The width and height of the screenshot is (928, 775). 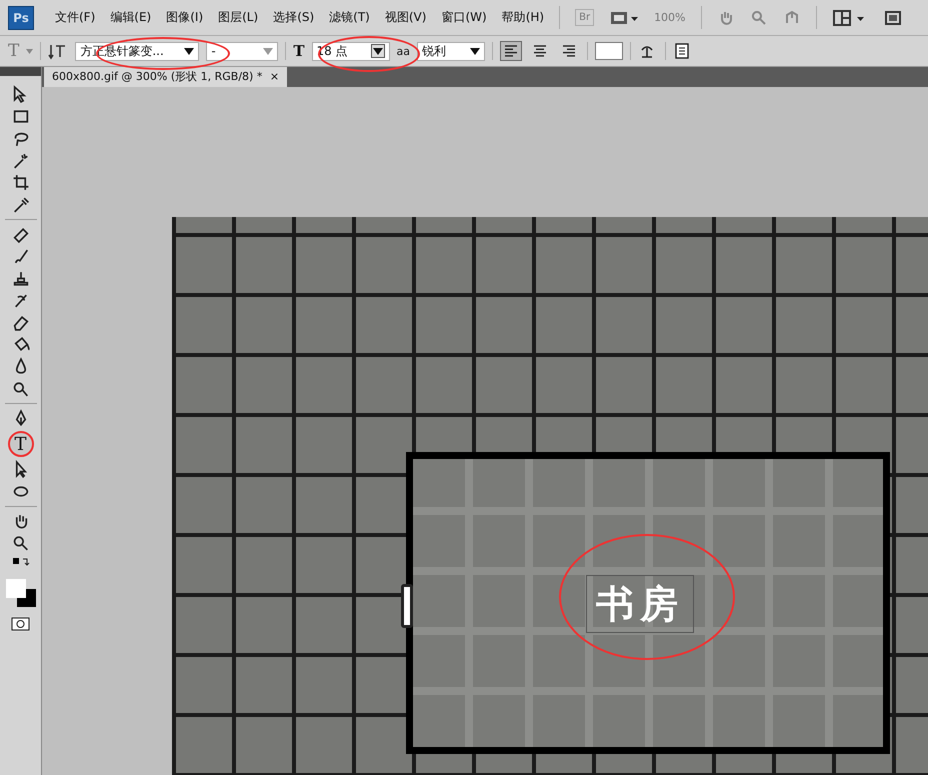 What do you see at coordinates (349, 17) in the screenshot?
I see `menu-item: 滤镜(T)` at bounding box center [349, 17].